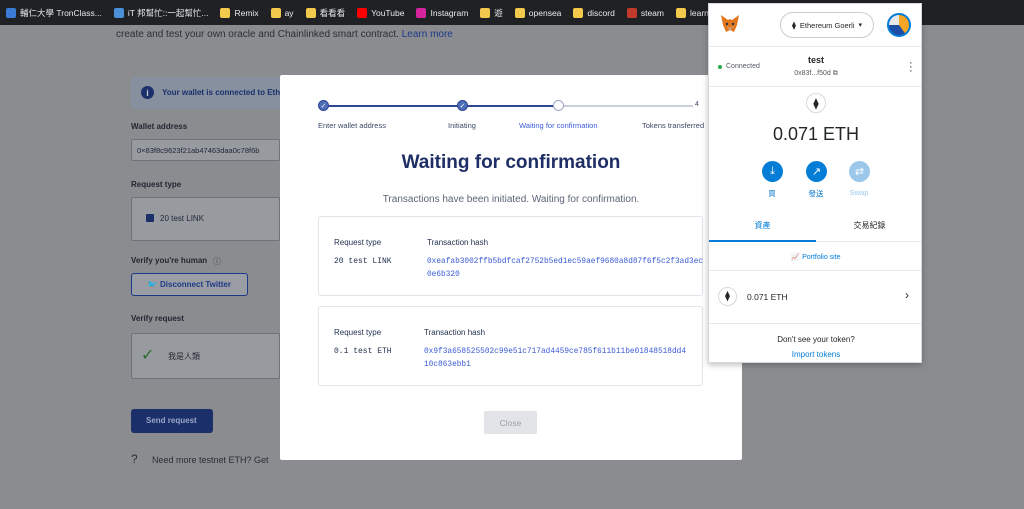 Image resolution: width=1024 pixels, height=509 pixels. I want to click on swap-button: ⇄, so click(859, 171).